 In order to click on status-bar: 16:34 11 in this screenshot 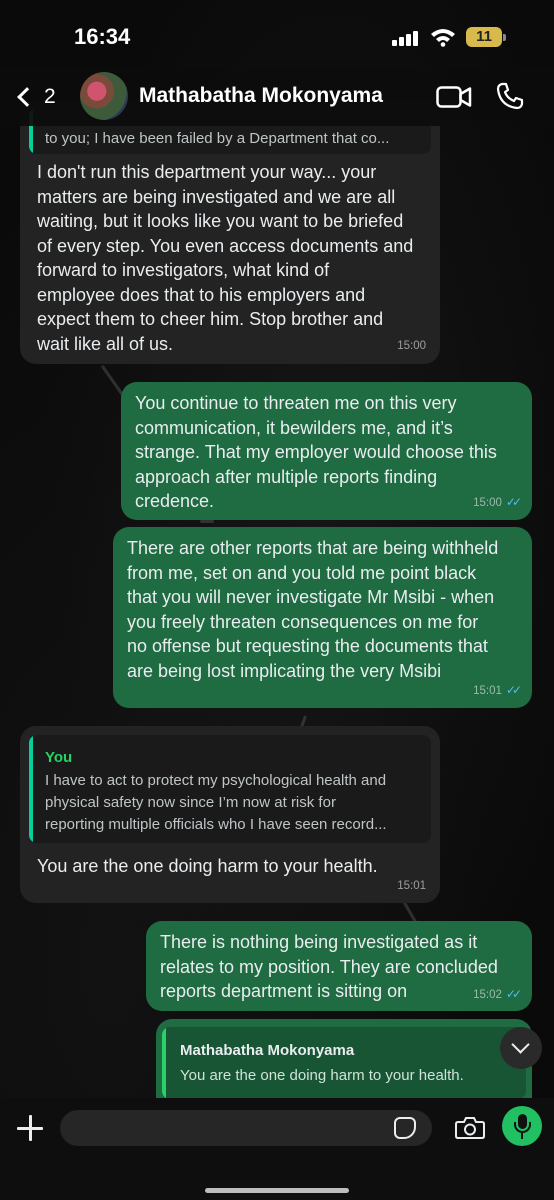, I will do `click(277, 35)`.